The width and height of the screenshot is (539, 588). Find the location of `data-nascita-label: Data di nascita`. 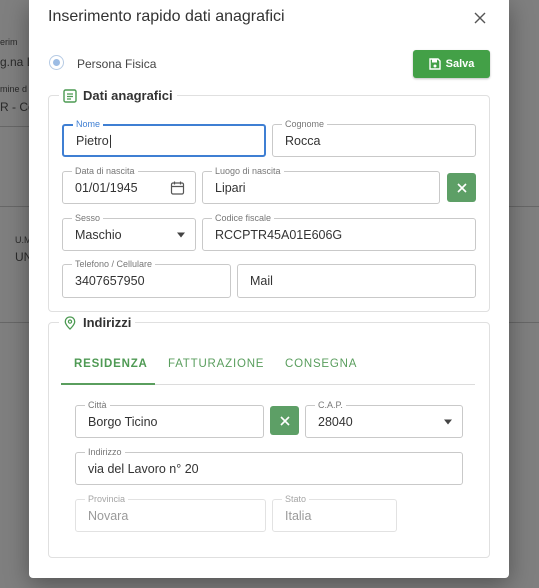

data-nascita-label: Data di nascita is located at coordinates (105, 171).